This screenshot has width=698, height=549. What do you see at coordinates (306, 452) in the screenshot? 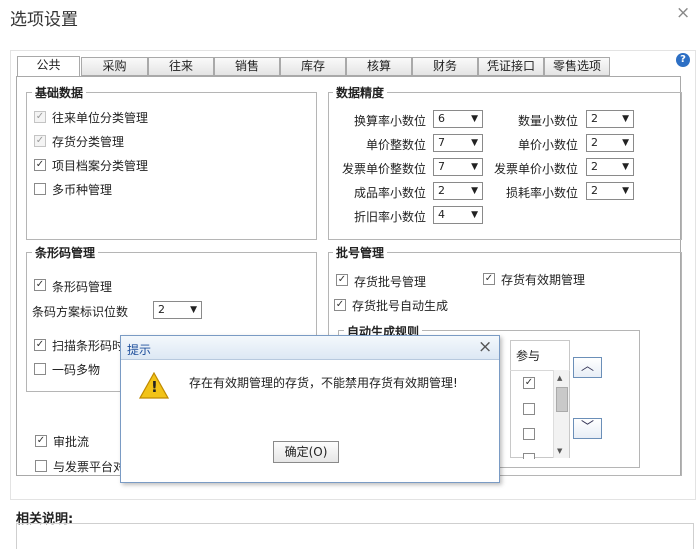
I see `ok-button: 确定(O)` at bounding box center [306, 452].